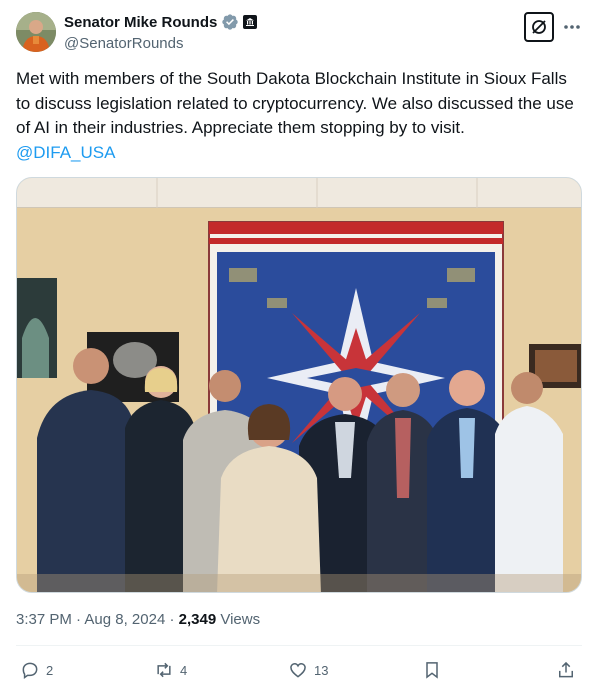 This screenshot has width=598, height=694. I want to click on views-count: 2,349, so click(197, 619).